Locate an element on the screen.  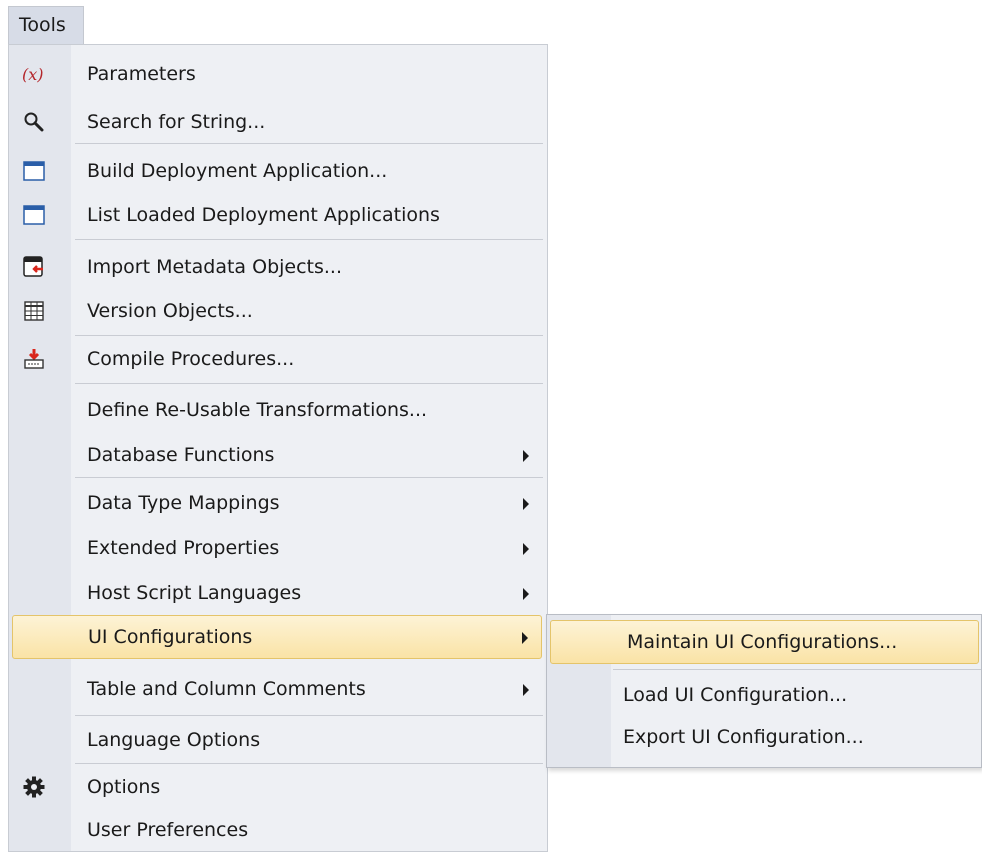
menu-item-user-preferences: User Preferences is located at coordinates (278, 830).